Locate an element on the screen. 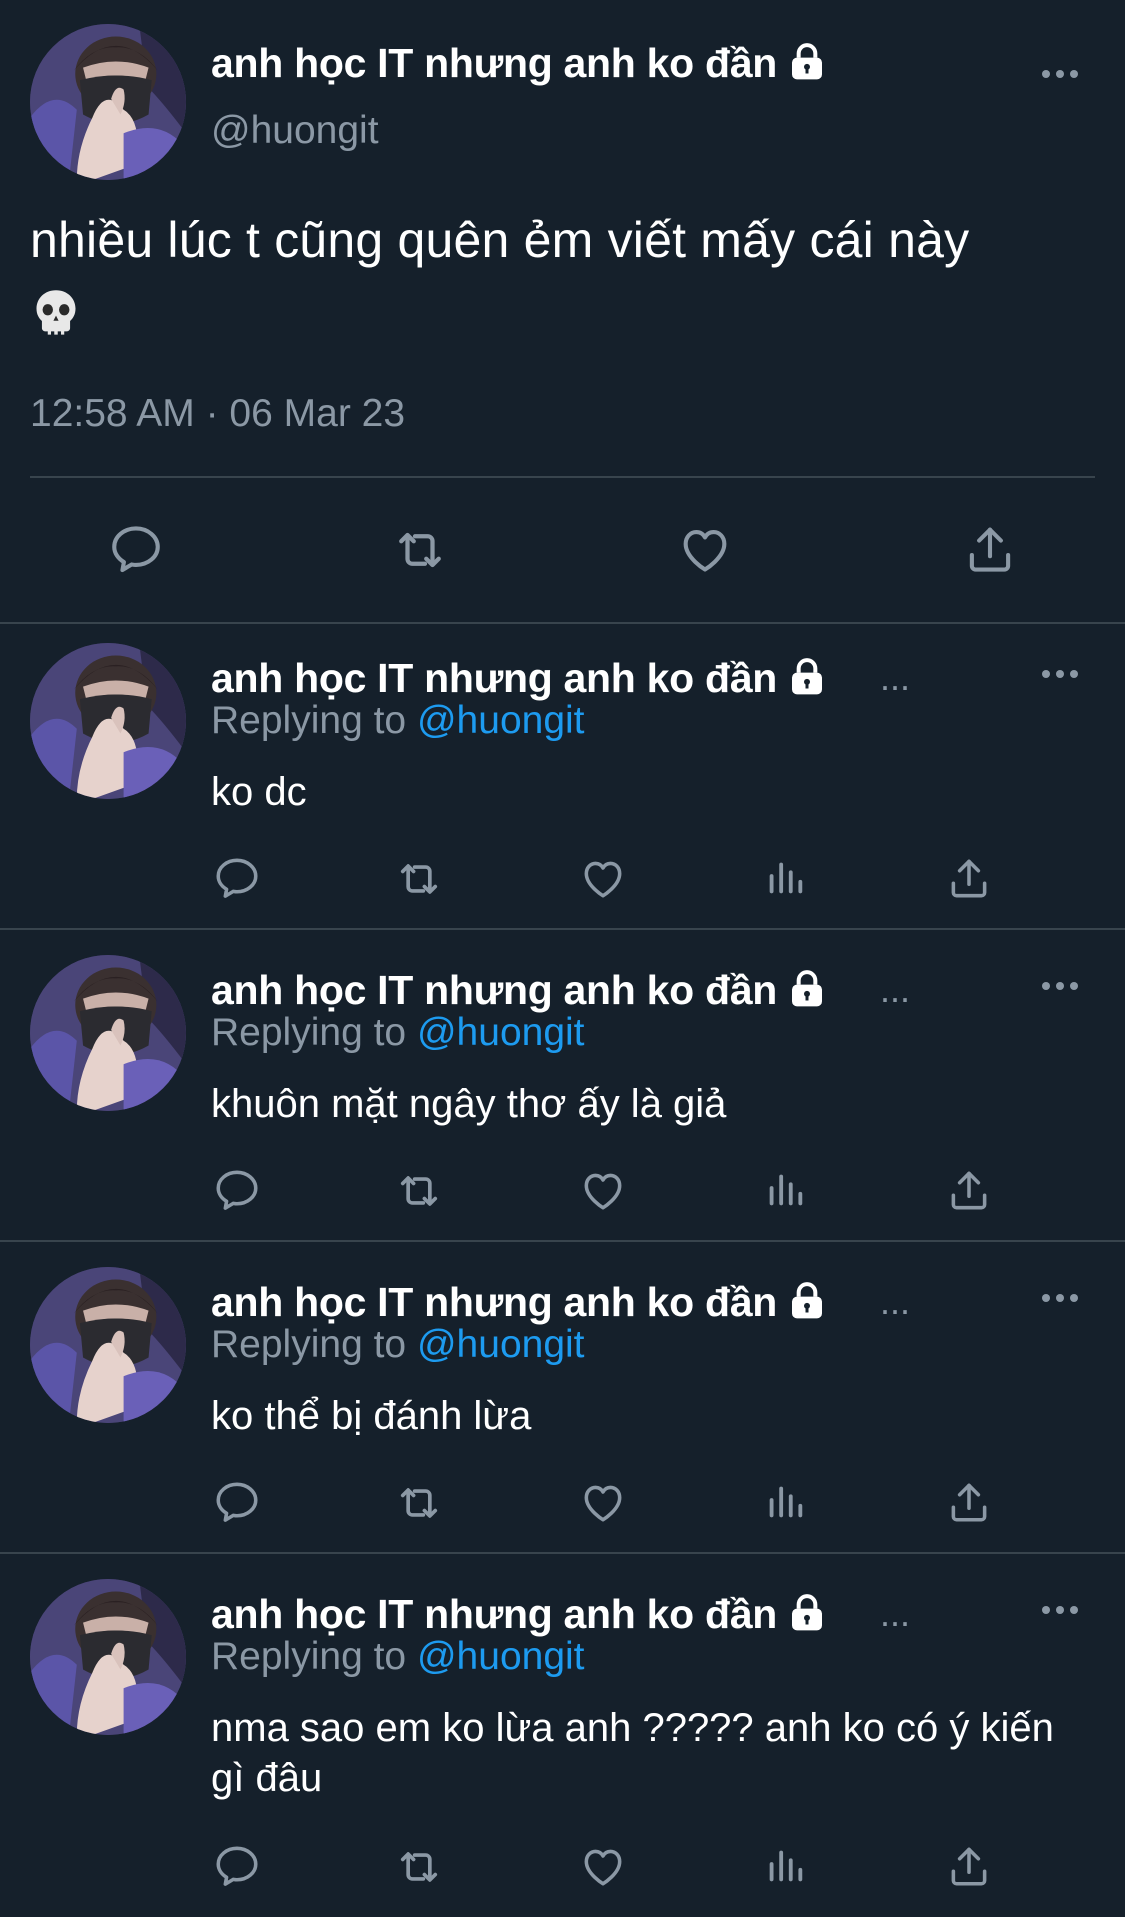 This screenshot has height=1917, width=1125. tweet-timestamp: 12:58 AM · 06 Mar 23 is located at coordinates (218, 413).